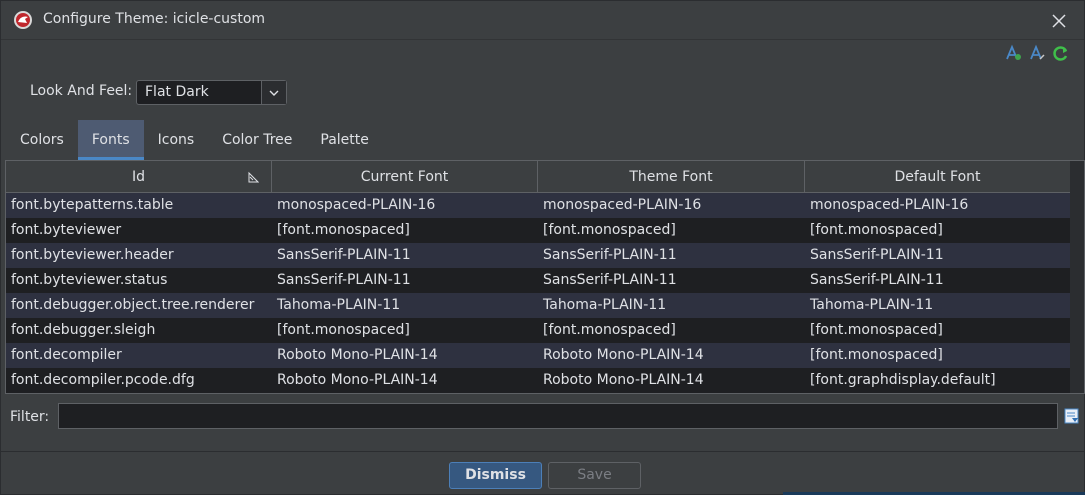 This screenshot has height=495, width=1085. What do you see at coordinates (671, 177) in the screenshot?
I see `column-header-theme-font: Theme Font` at bounding box center [671, 177].